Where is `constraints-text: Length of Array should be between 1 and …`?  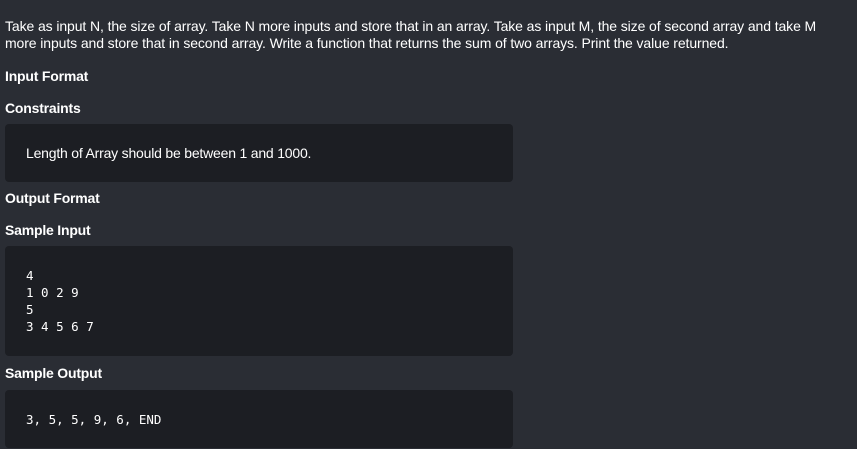
constraints-text: Length of Array should be between 1 and … is located at coordinates (169, 153).